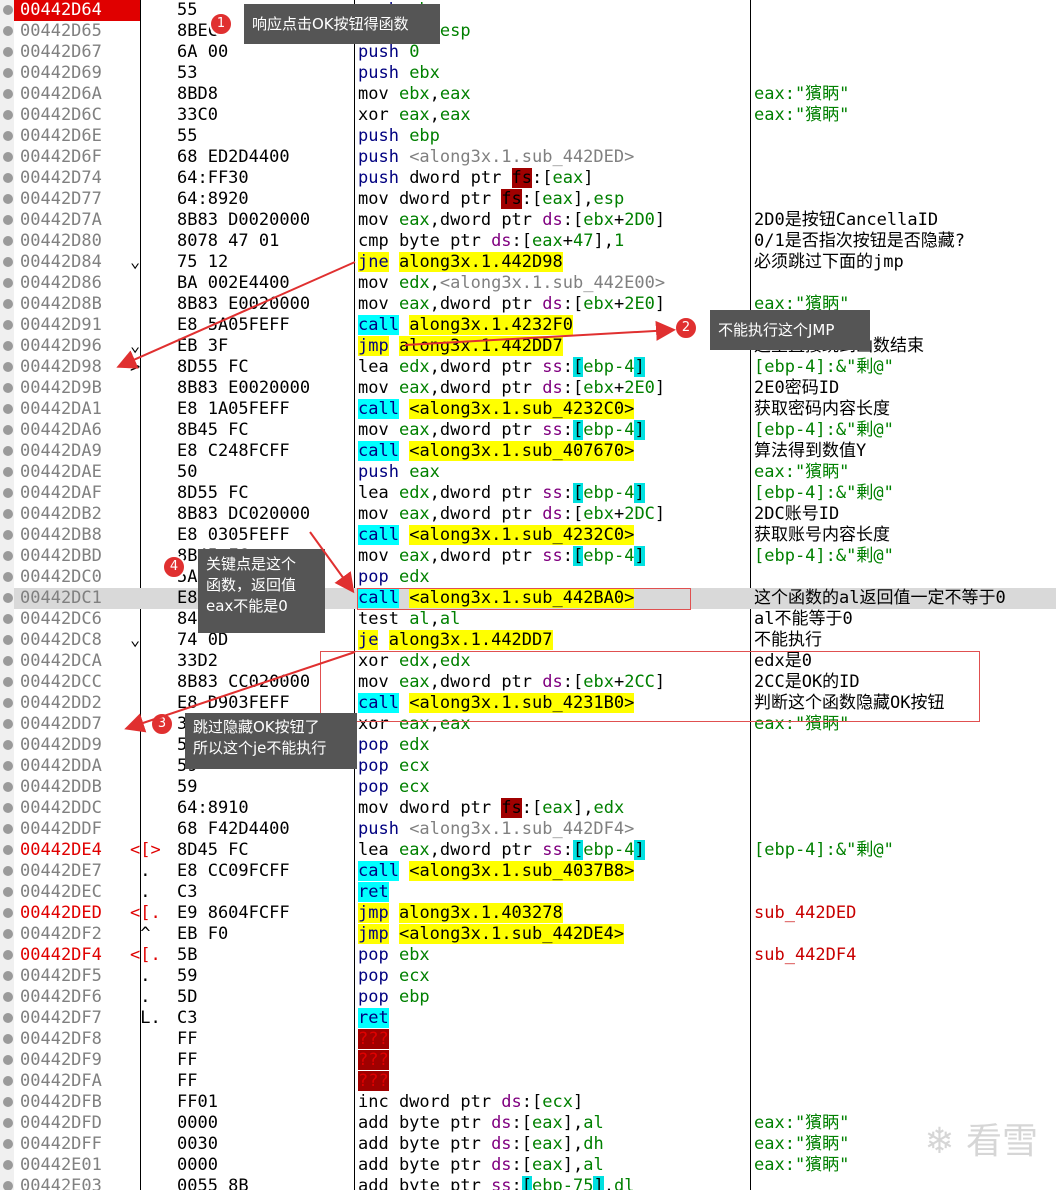 This screenshot has height=1190, width=1056. What do you see at coordinates (240, 692) in the screenshot?
I see `arrow-je-to-target` at bounding box center [240, 692].